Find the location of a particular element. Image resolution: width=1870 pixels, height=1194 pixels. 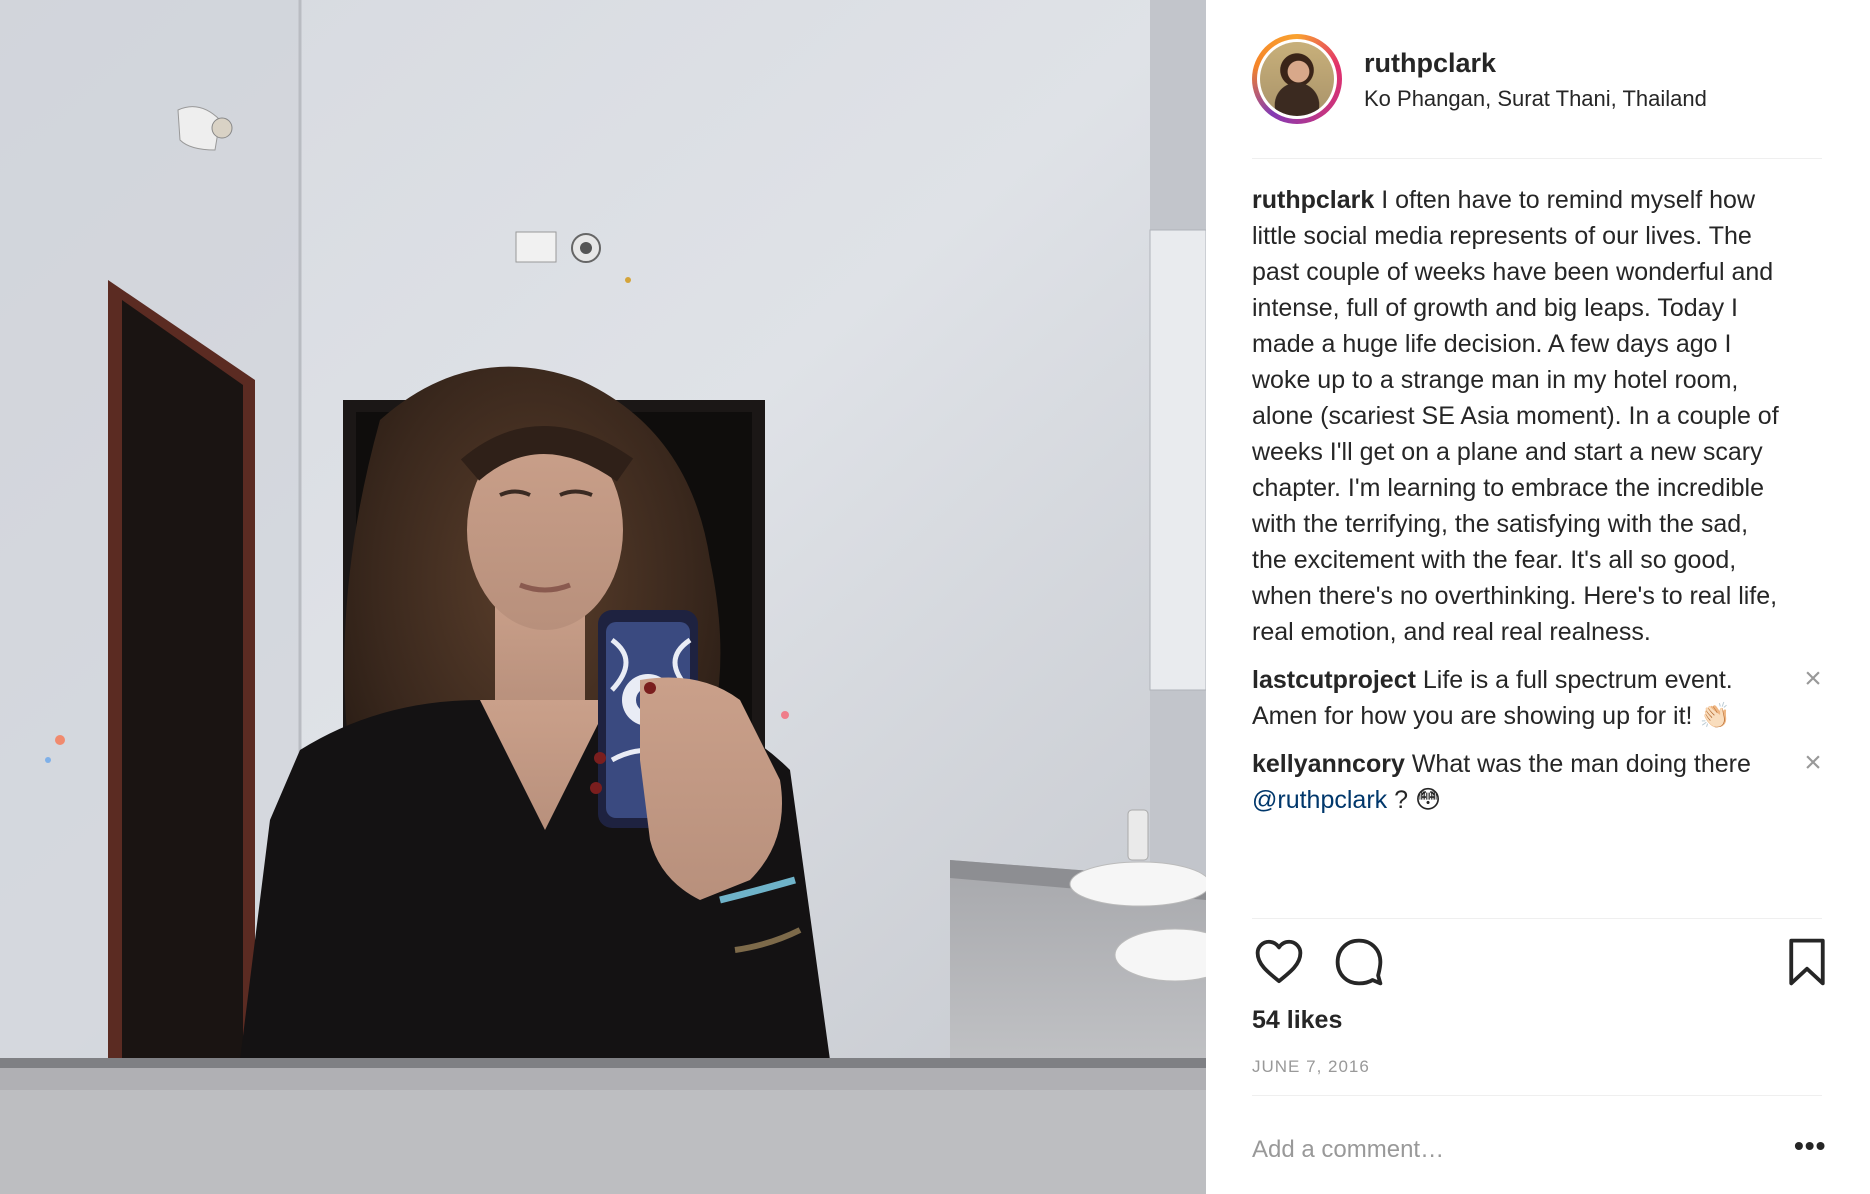

more-options-icon: ••• is located at coordinates (1810, 1146).